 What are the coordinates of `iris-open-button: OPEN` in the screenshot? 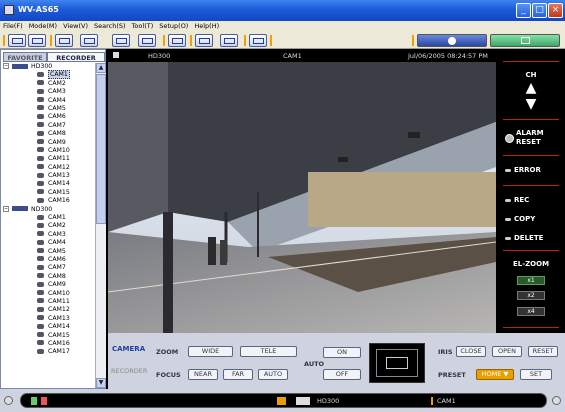 It's located at (507, 351).